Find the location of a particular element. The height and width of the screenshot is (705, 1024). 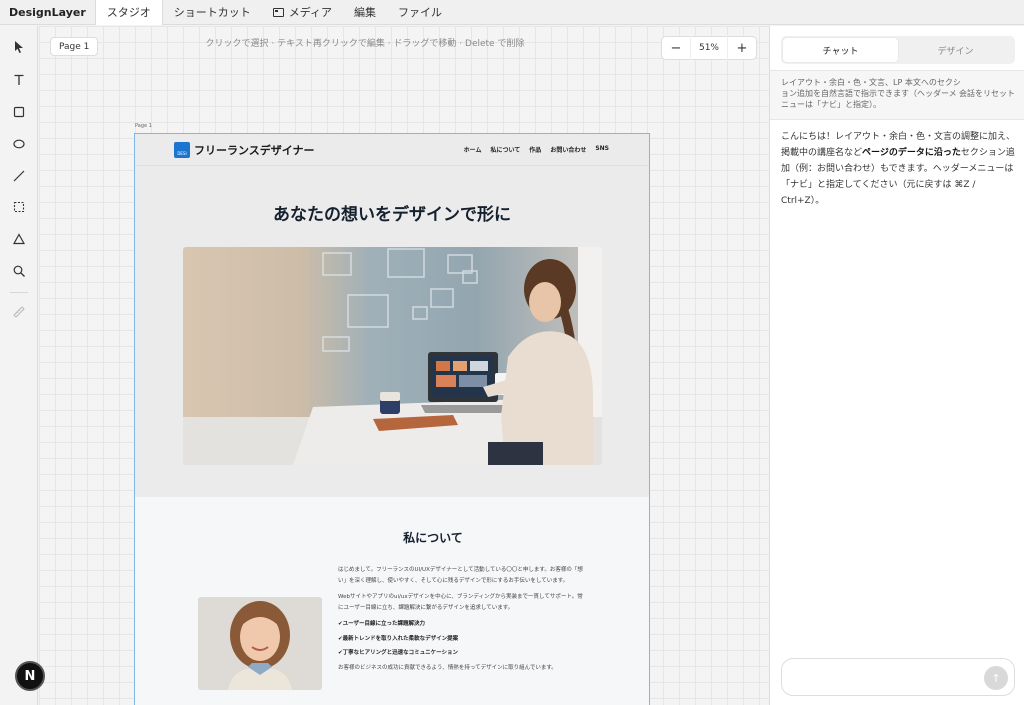

message-text-bold: ページのデータに沿った is located at coordinates (911, 153).